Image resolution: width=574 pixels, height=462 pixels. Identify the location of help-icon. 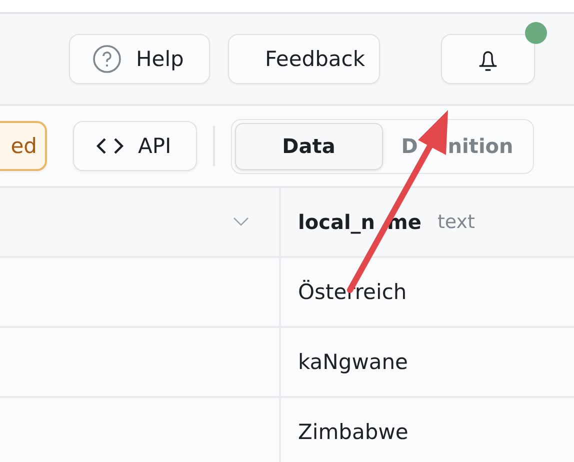
(107, 59).